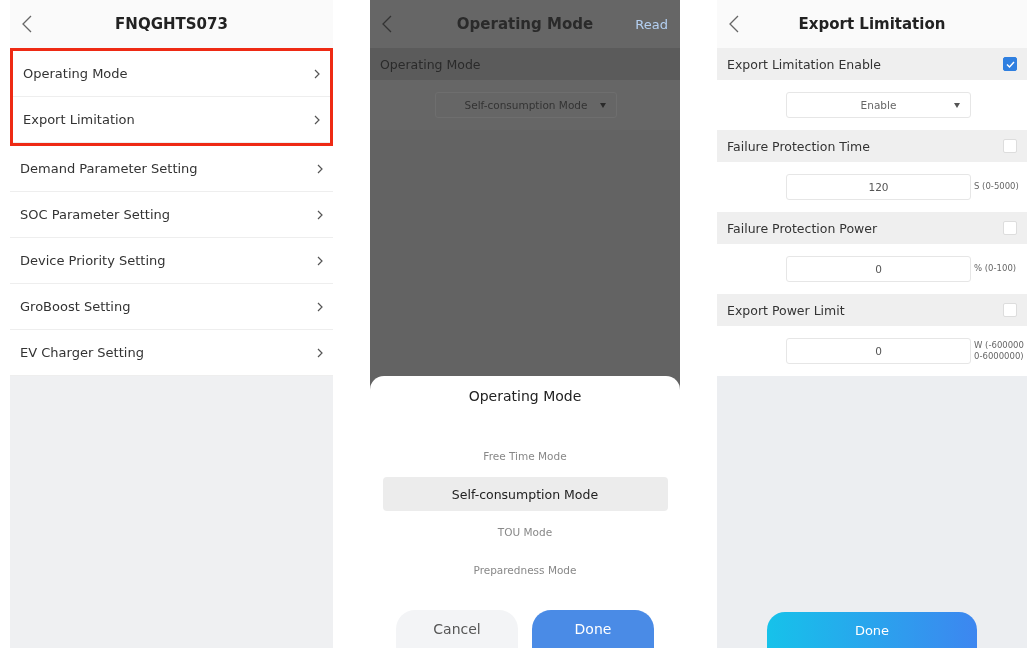 Image resolution: width=1030 pixels, height=648 pixels. I want to click on checkbox, so click(1010, 64).